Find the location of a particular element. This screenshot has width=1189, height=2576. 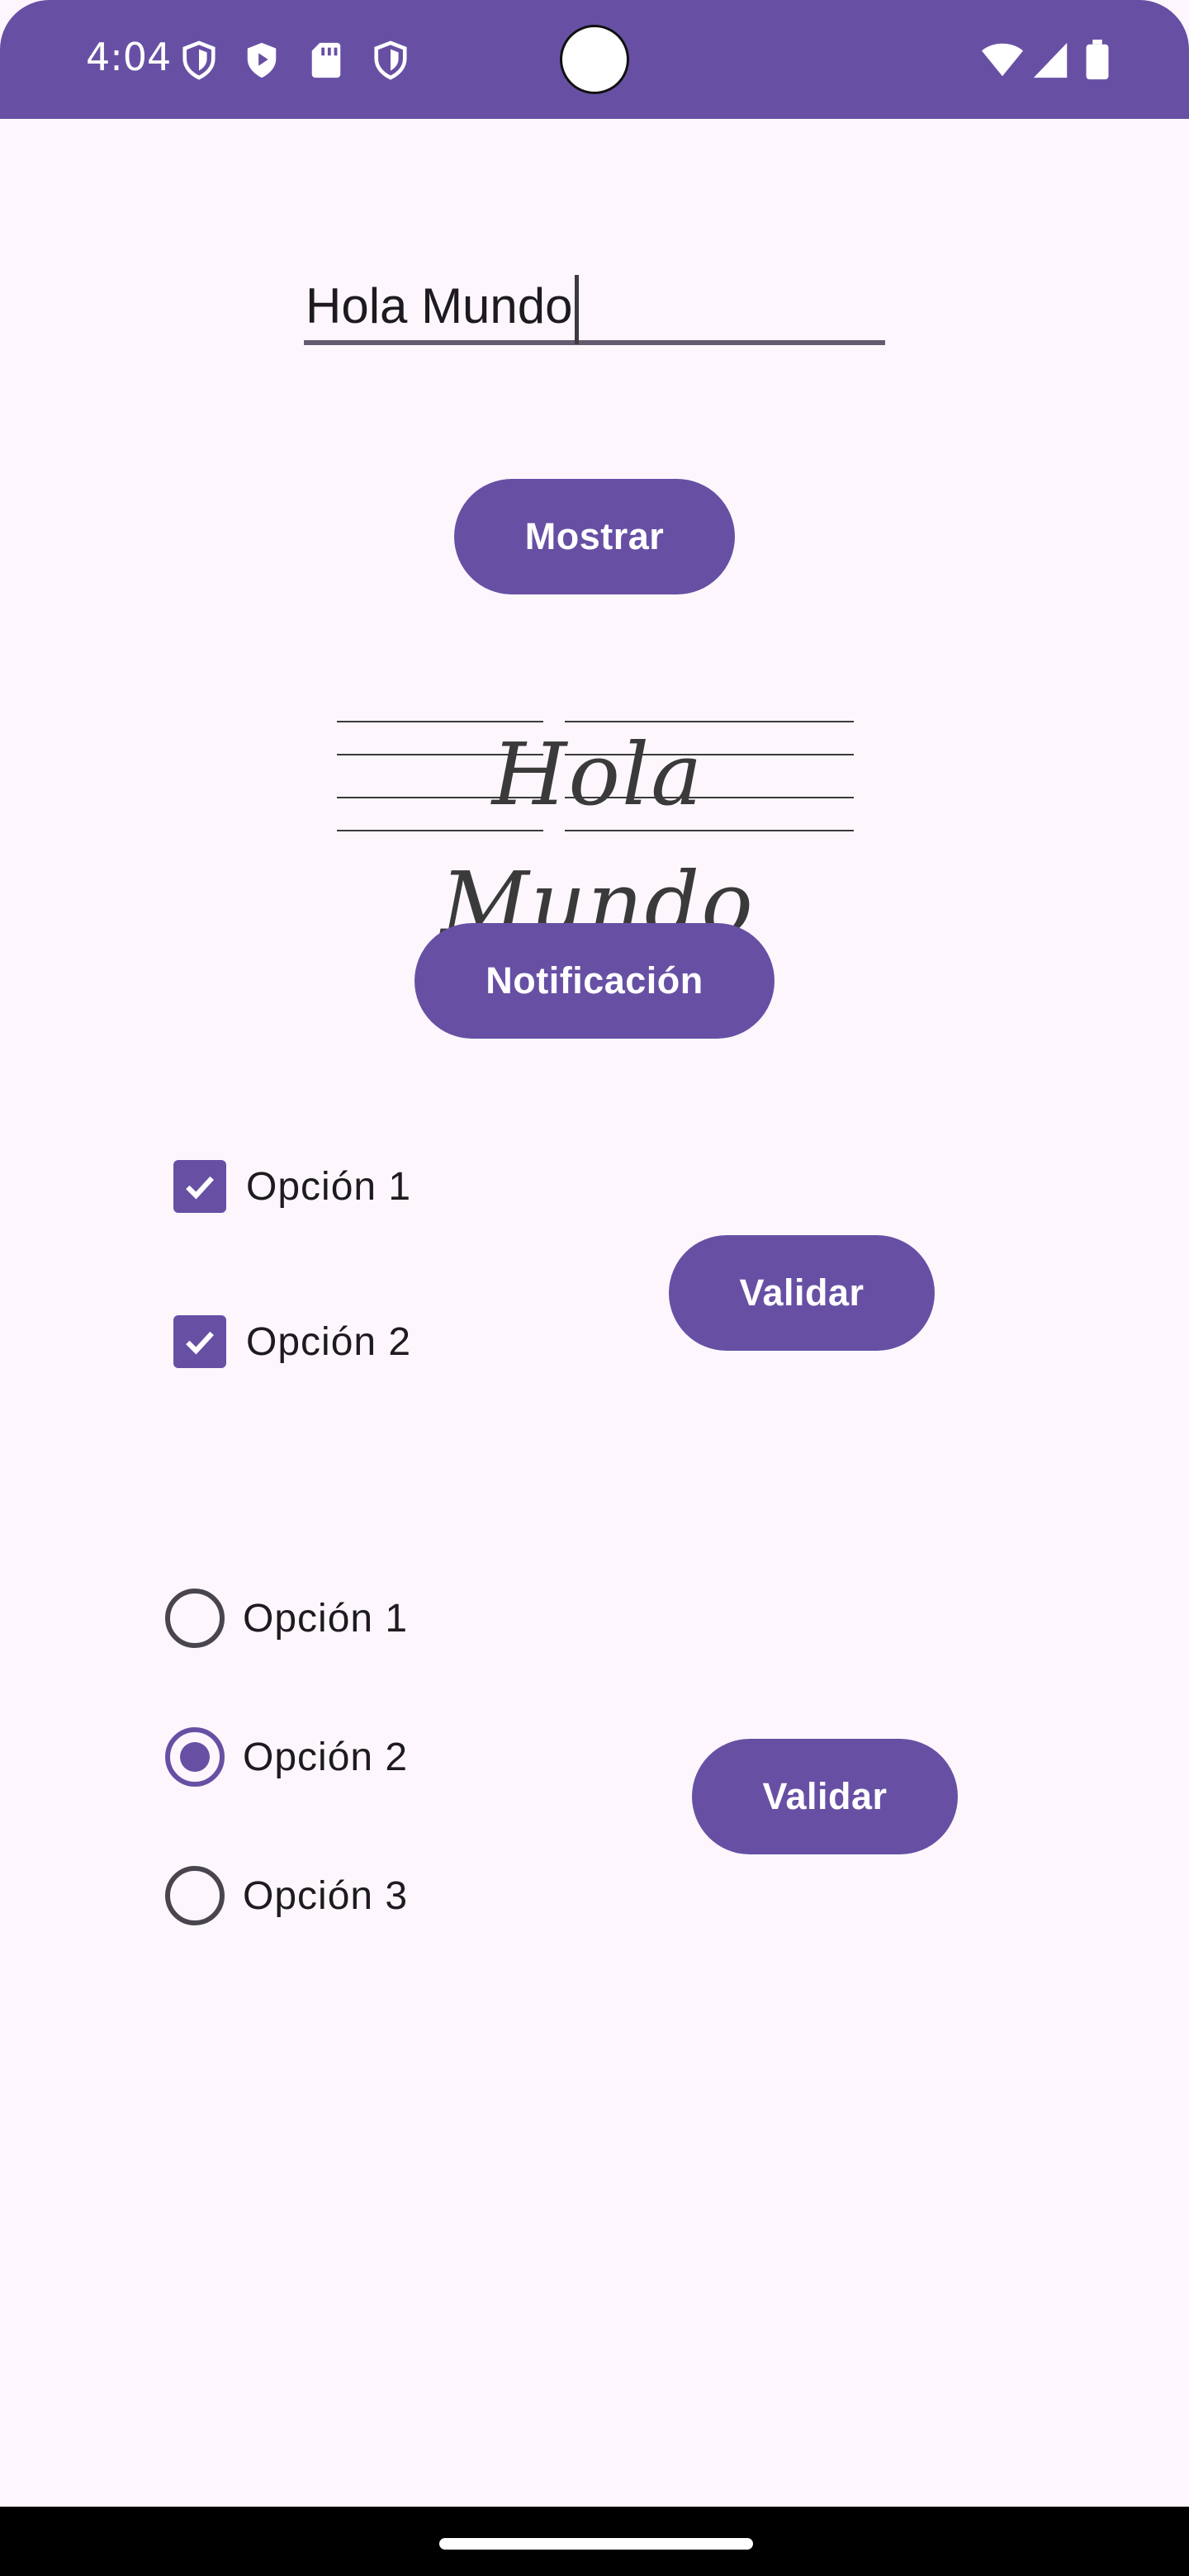

radio-option-1: Opción 1 is located at coordinates (286, 1618).